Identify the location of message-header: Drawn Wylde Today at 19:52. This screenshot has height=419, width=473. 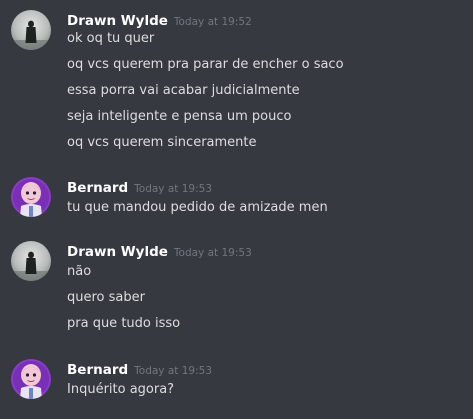
(159, 20).